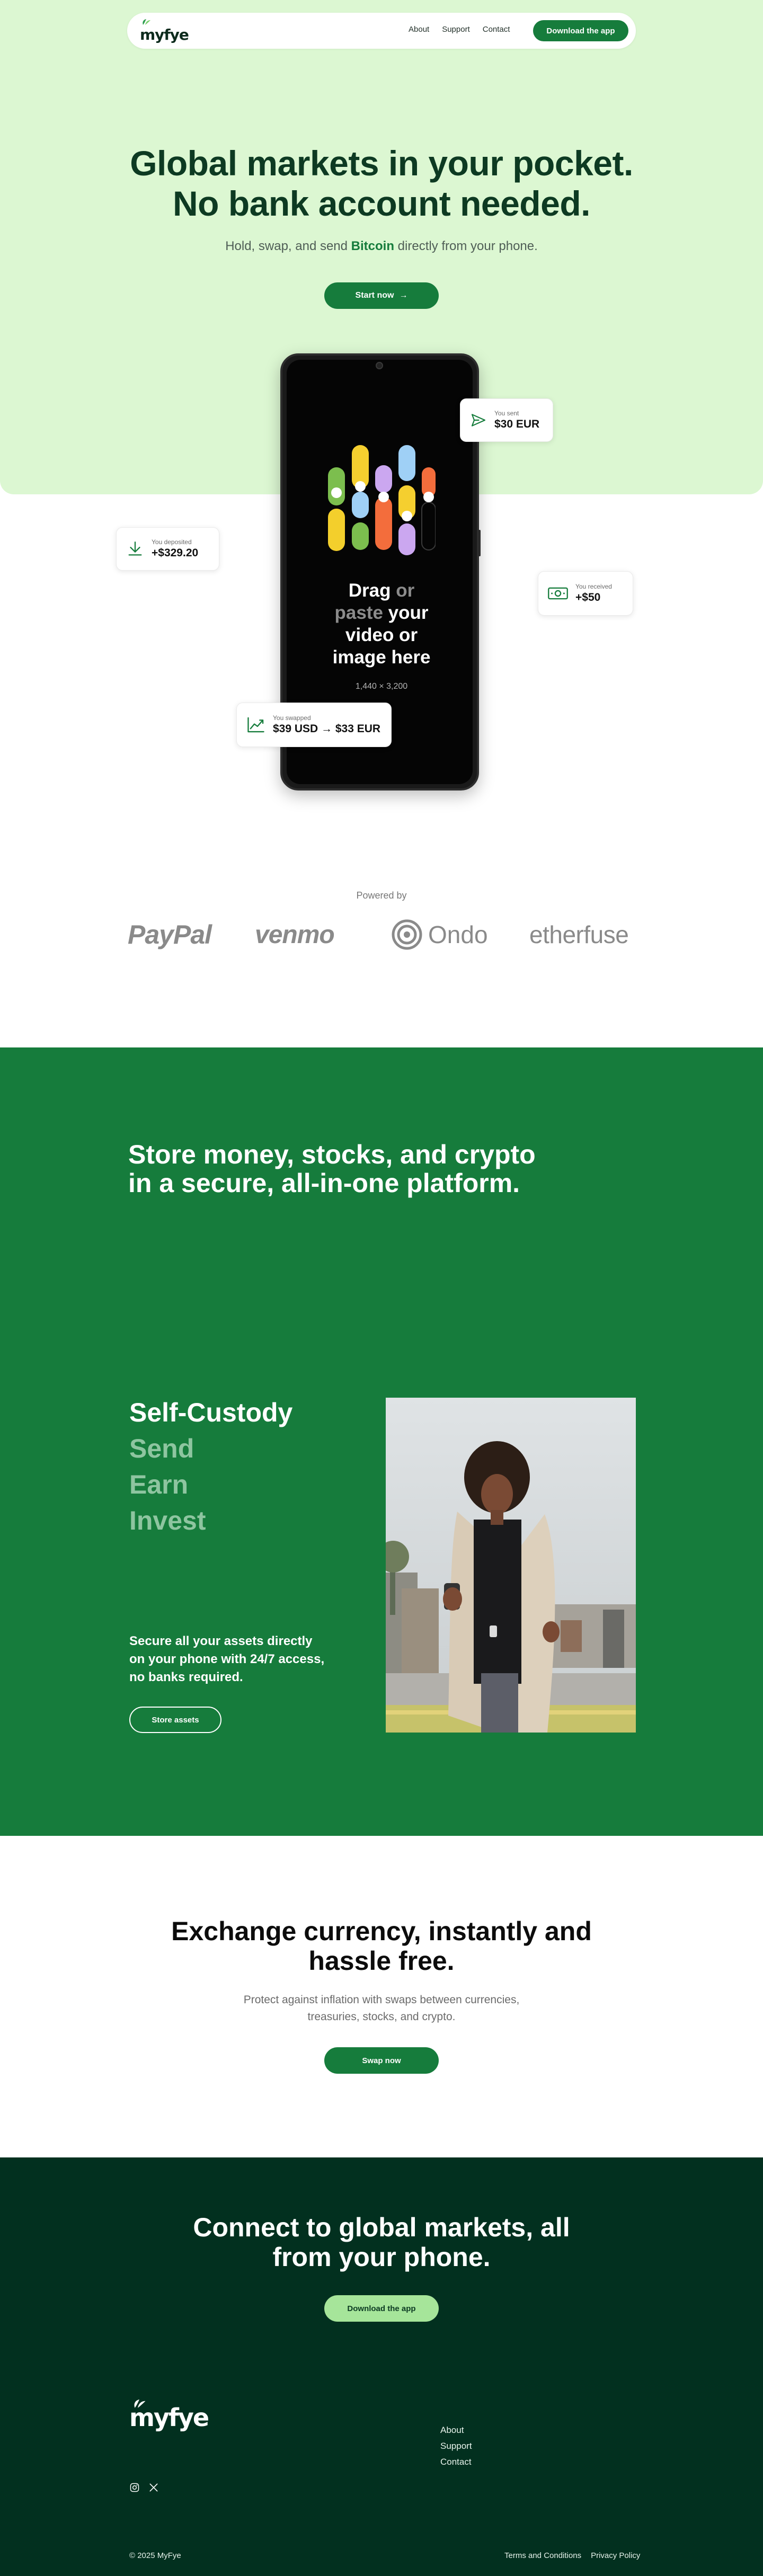 This screenshot has width=763, height=2576. What do you see at coordinates (372, 246) in the screenshot?
I see `hero-subtitle-highlight: Bitcoin` at bounding box center [372, 246].